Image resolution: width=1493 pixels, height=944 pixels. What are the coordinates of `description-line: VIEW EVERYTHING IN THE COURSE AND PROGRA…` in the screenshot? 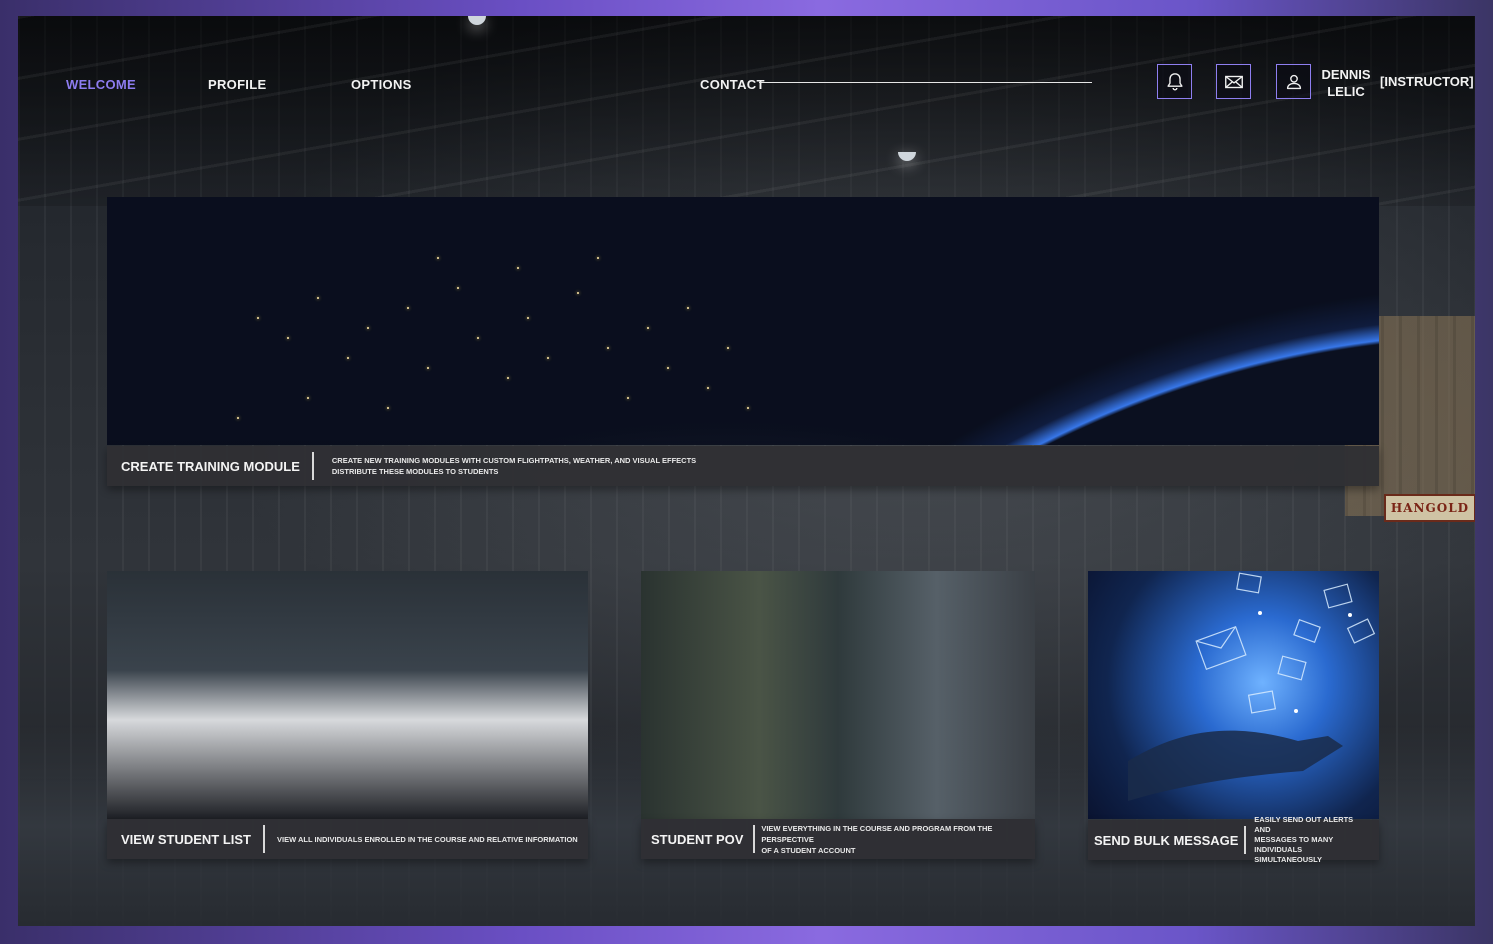 It's located at (877, 833).